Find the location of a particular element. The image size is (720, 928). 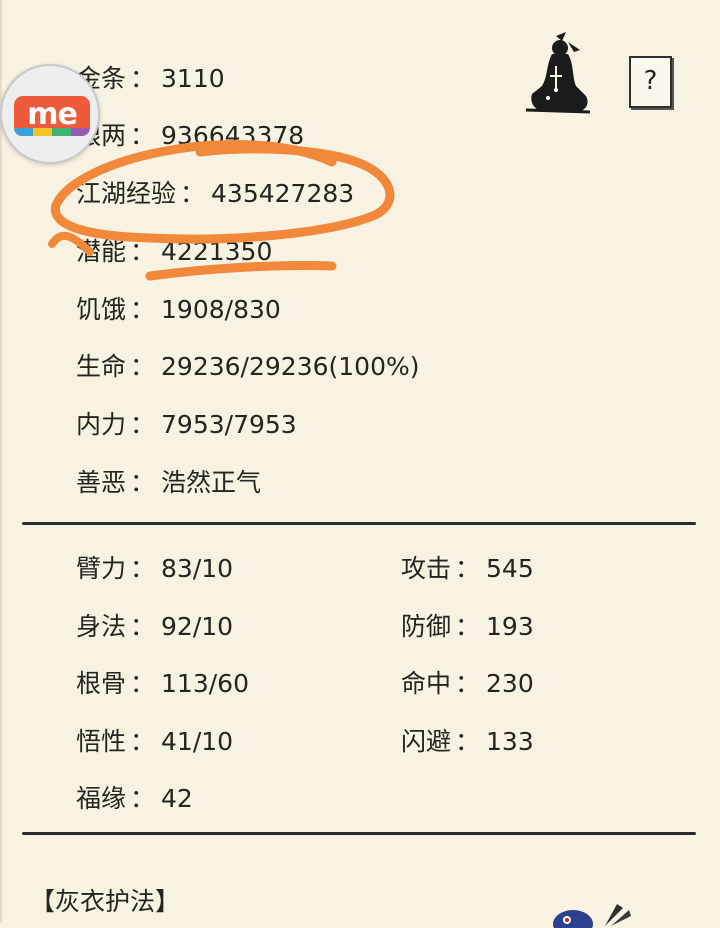

stat-morality-value: 浩然正气 is located at coordinates (211, 482).